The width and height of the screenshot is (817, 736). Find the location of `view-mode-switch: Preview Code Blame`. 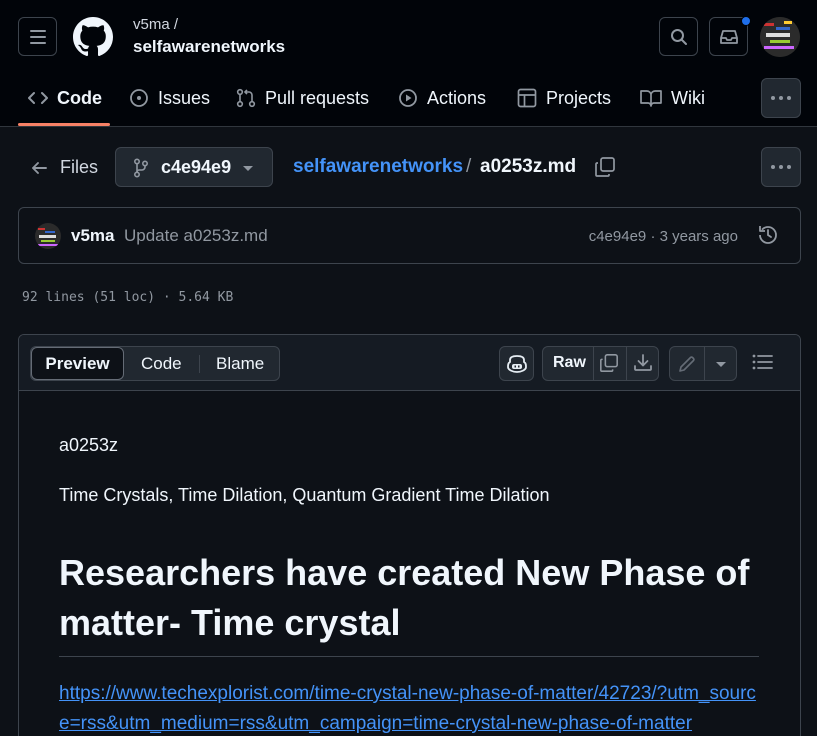

view-mode-switch: Preview Code Blame is located at coordinates (155, 363).